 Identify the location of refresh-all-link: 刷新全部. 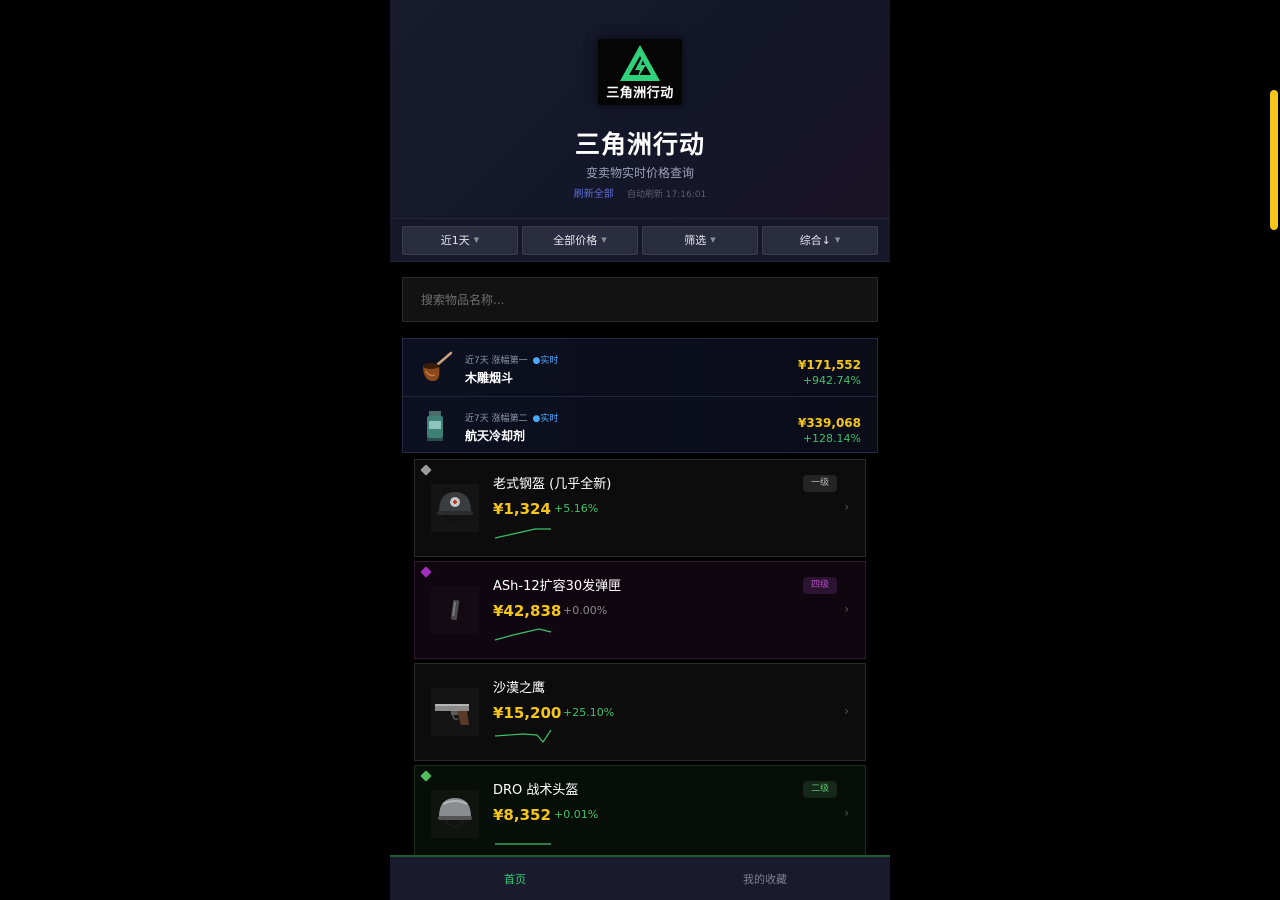
(594, 194).